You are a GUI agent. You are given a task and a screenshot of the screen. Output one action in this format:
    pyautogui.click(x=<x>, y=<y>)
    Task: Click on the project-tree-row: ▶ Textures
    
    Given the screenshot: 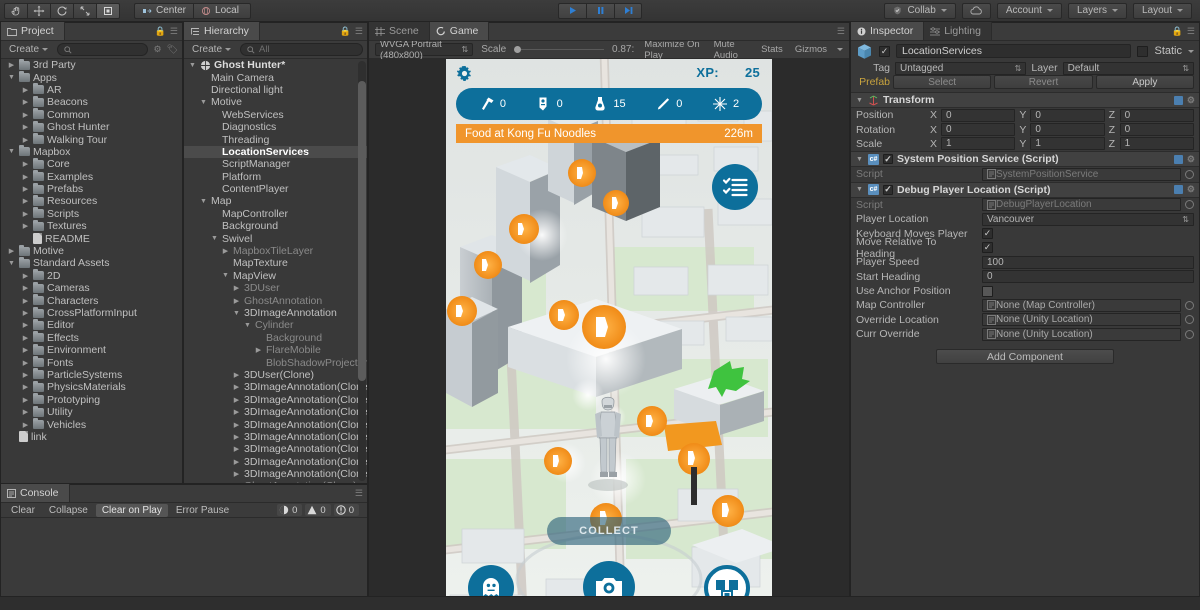 What is the action you would take?
    pyautogui.click(x=91, y=225)
    